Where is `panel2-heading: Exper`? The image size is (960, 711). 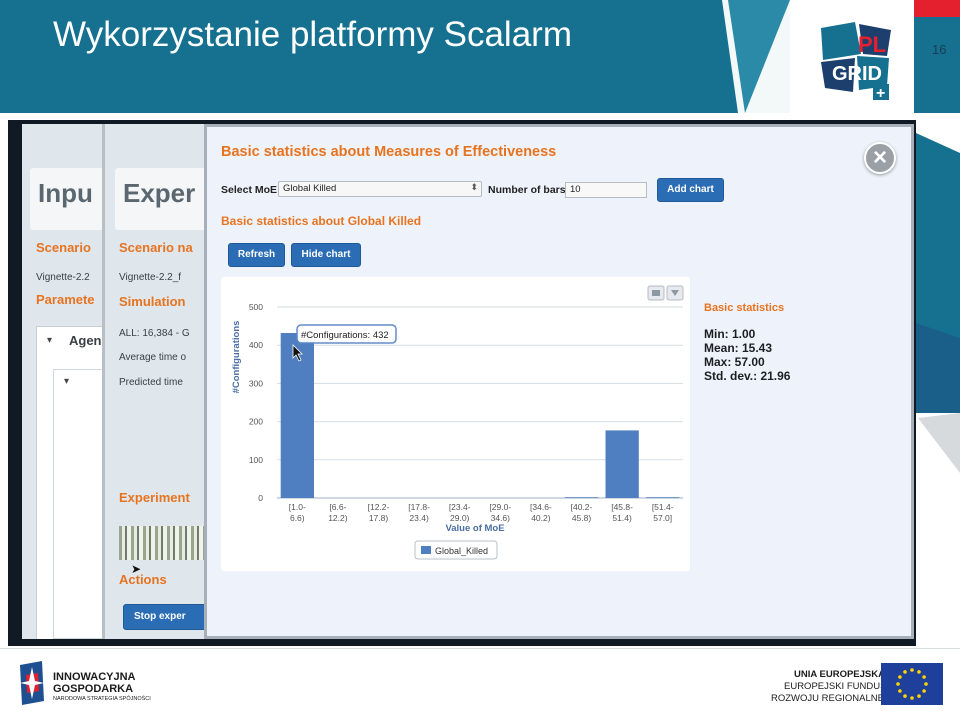 panel2-heading: Exper is located at coordinates (160, 199).